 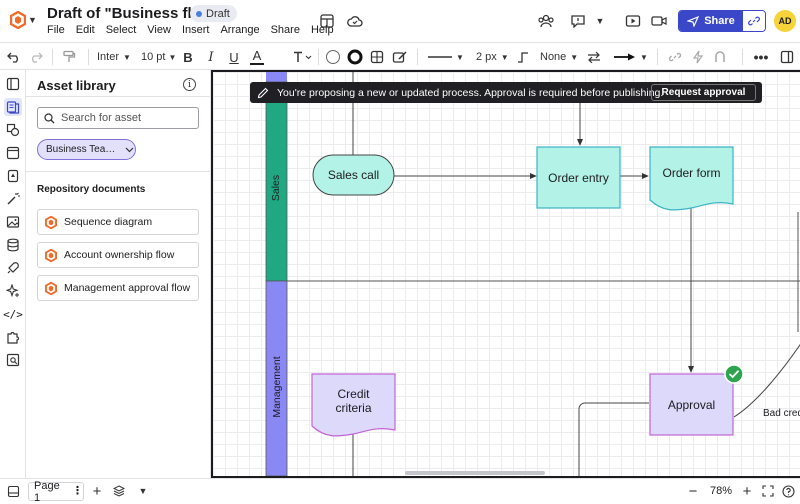 What do you see at coordinates (239, 30) in the screenshot?
I see `menu-arrange: Arrange` at bounding box center [239, 30].